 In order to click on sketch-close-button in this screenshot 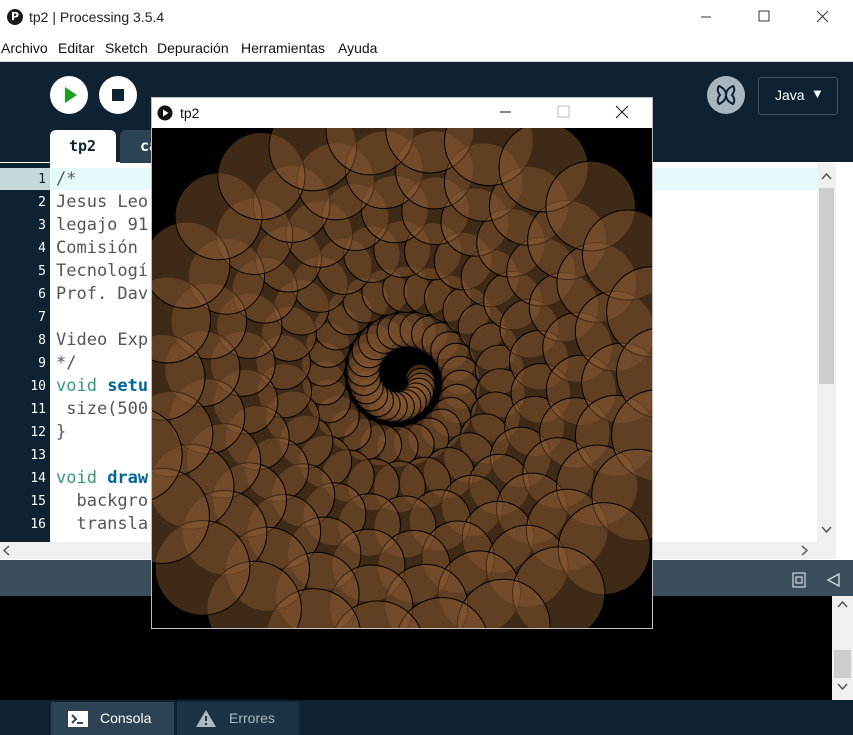, I will do `click(621, 113)`.